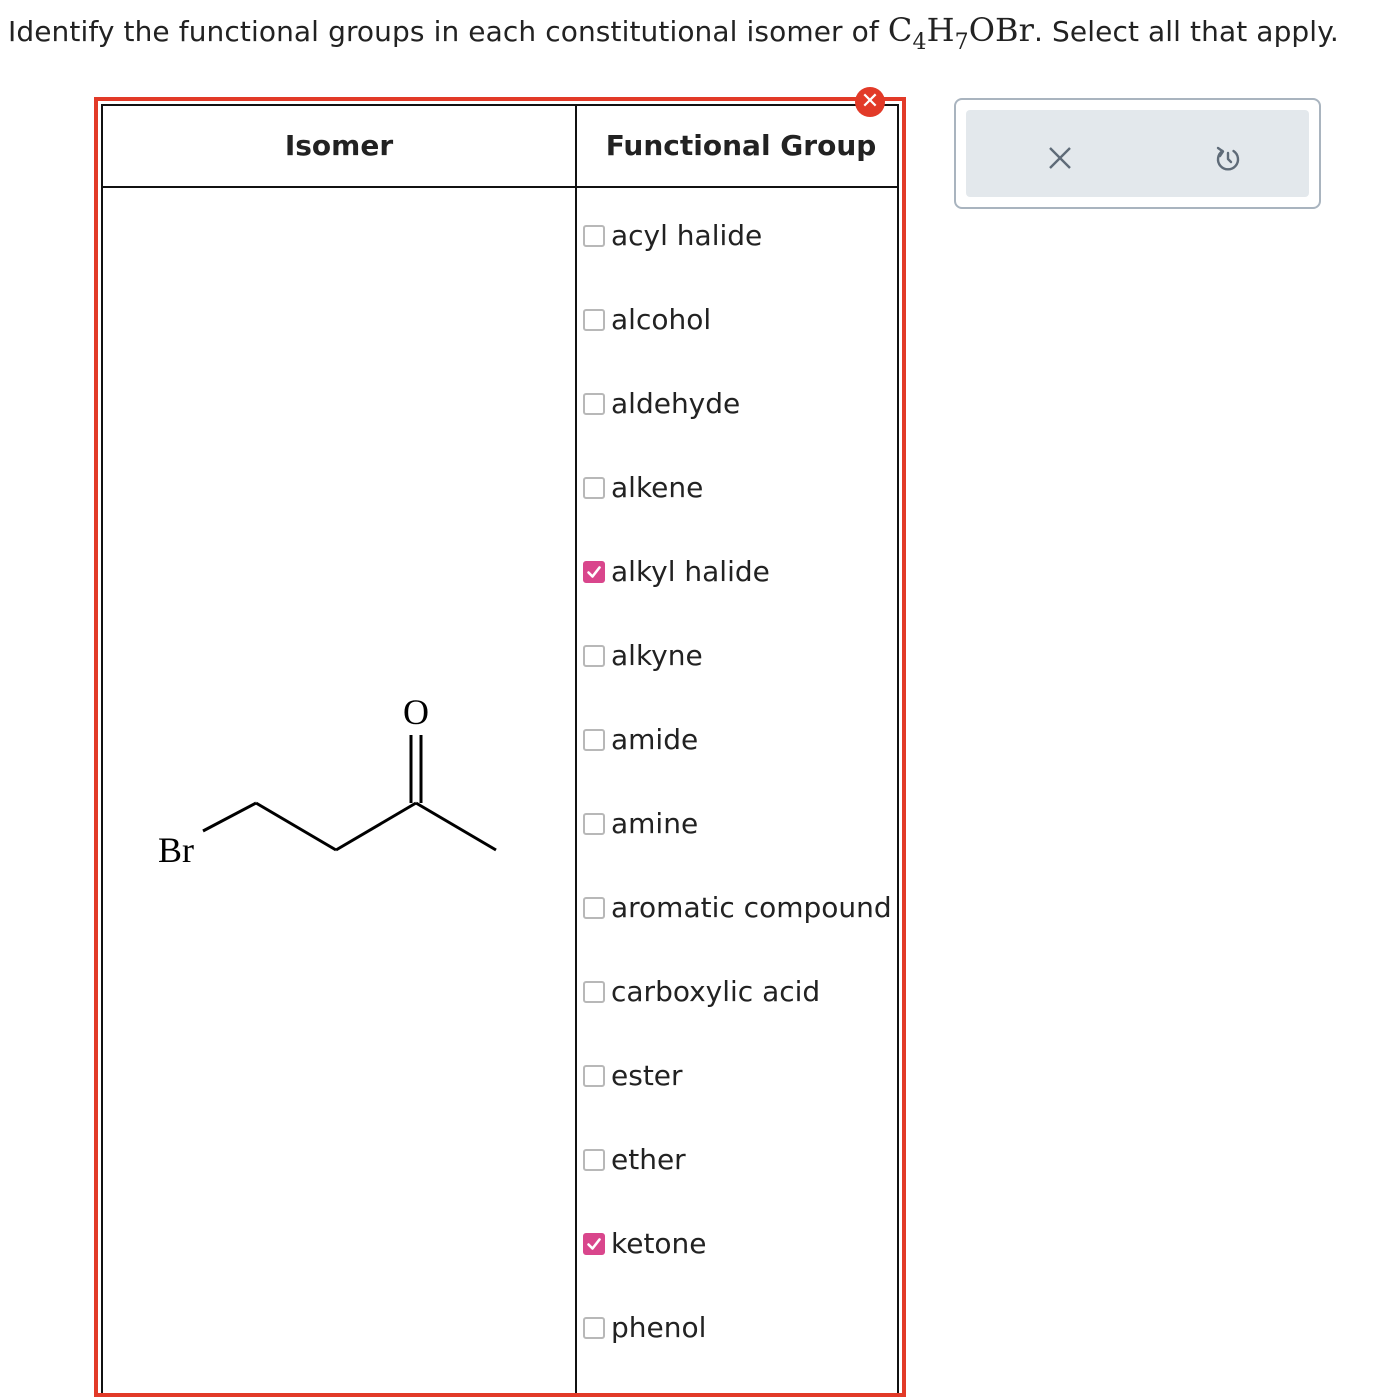 The image size is (1376, 1397). Describe the element at coordinates (687, 235) in the screenshot. I see `functional-group-label: acyl halide` at that location.